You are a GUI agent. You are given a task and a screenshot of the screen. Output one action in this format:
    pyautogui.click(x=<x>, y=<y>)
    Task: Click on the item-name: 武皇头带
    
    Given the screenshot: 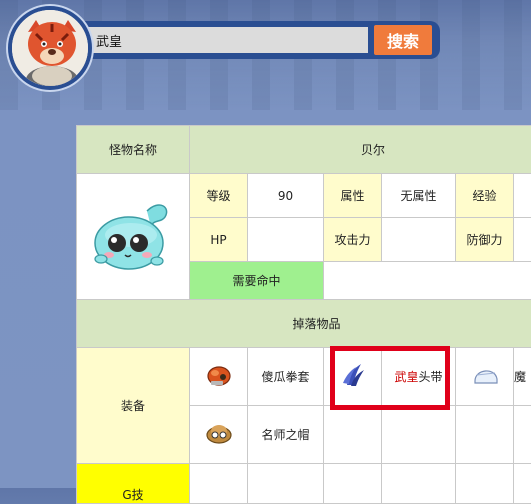 What is the action you would take?
    pyautogui.click(x=419, y=377)
    